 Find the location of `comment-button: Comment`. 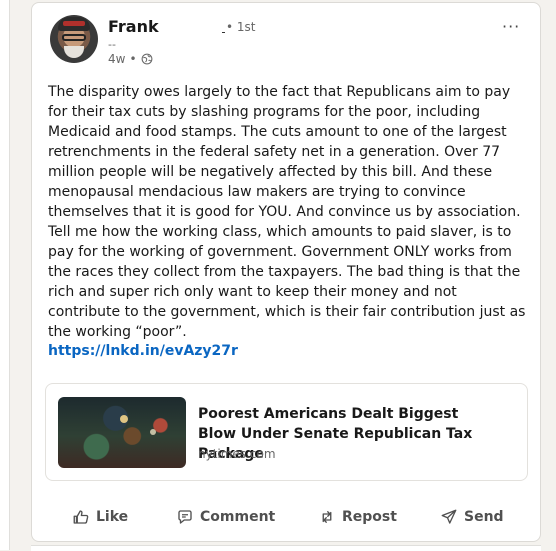

comment-button: Comment is located at coordinates (225, 517).